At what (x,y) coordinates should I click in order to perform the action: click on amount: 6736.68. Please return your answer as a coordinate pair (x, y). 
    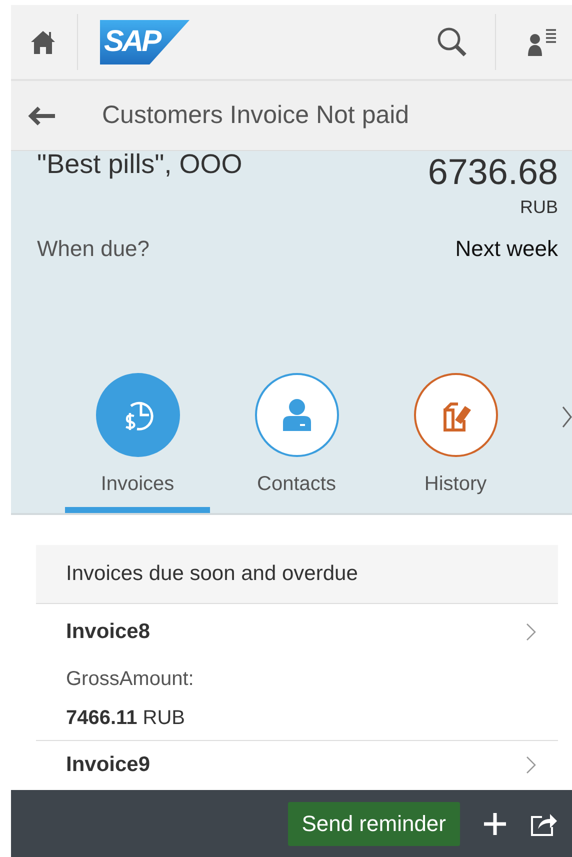
    Looking at the image, I should click on (493, 172).